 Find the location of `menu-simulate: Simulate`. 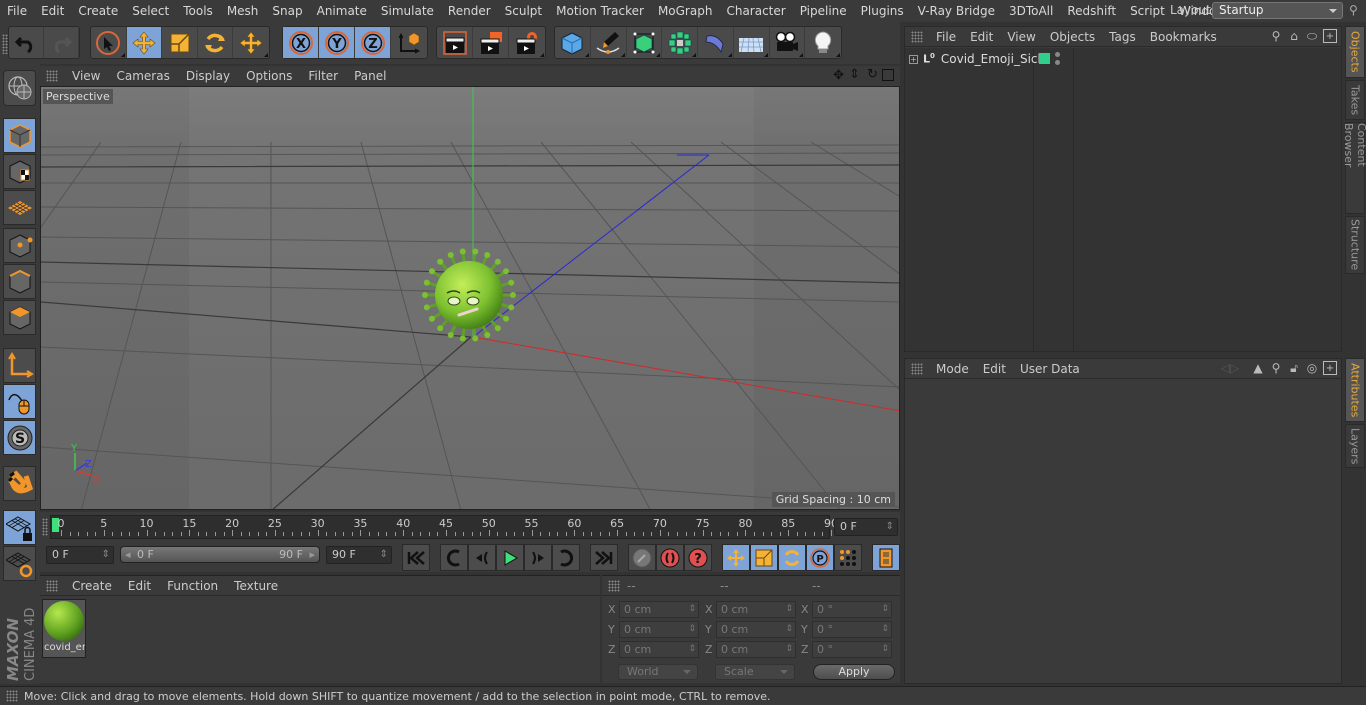

menu-simulate: Simulate is located at coordinates (407, 11).